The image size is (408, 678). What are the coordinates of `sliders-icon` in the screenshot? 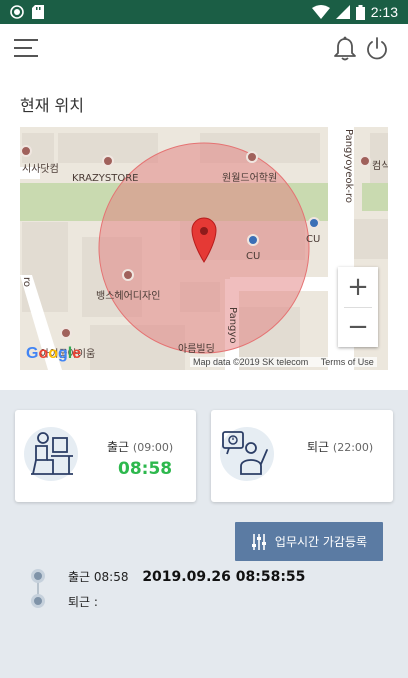 It's located at (258, 541).